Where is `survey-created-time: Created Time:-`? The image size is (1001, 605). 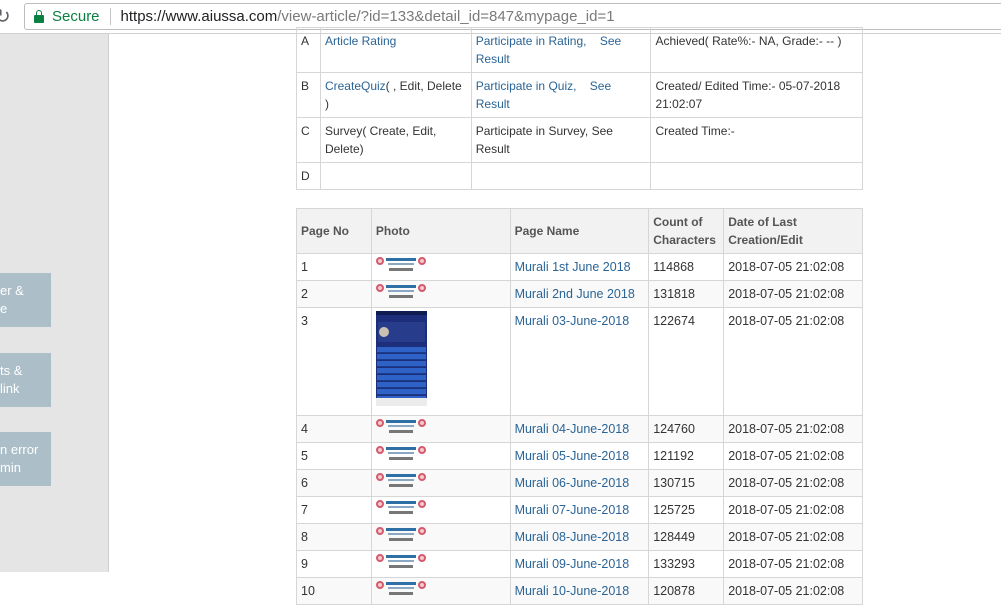
survey-created-time: Created Time:- is located at coordinates (756, 140).